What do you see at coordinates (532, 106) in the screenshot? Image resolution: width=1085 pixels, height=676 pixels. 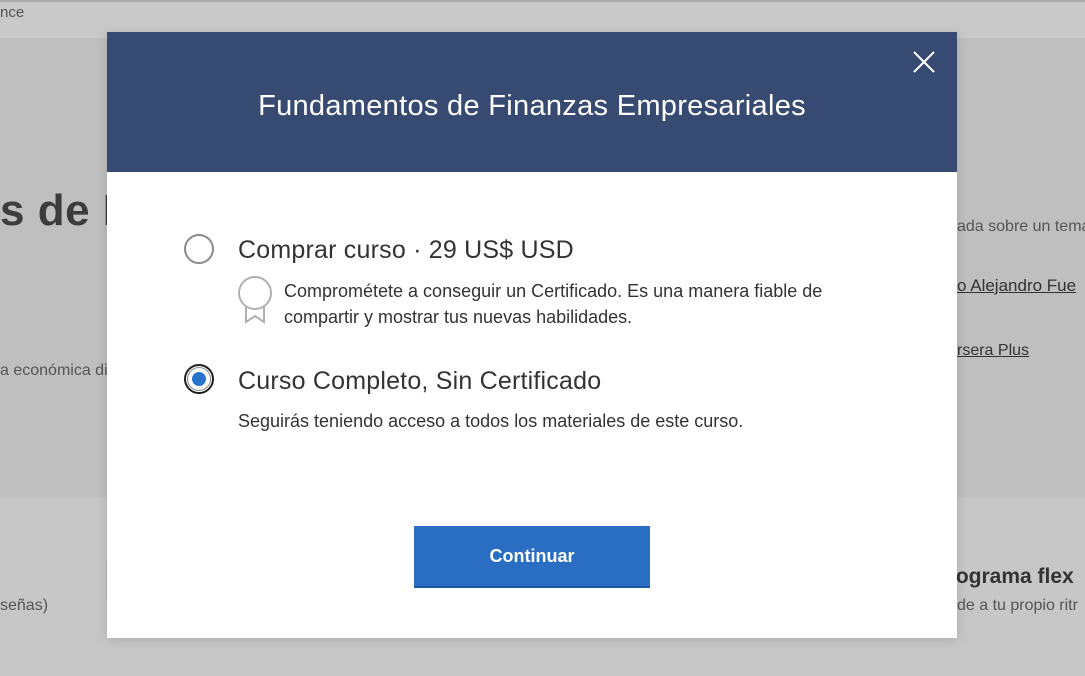 I see `modal-title: Fundamentos de Finanzas Empresariales` at bounding box center [532, 106].